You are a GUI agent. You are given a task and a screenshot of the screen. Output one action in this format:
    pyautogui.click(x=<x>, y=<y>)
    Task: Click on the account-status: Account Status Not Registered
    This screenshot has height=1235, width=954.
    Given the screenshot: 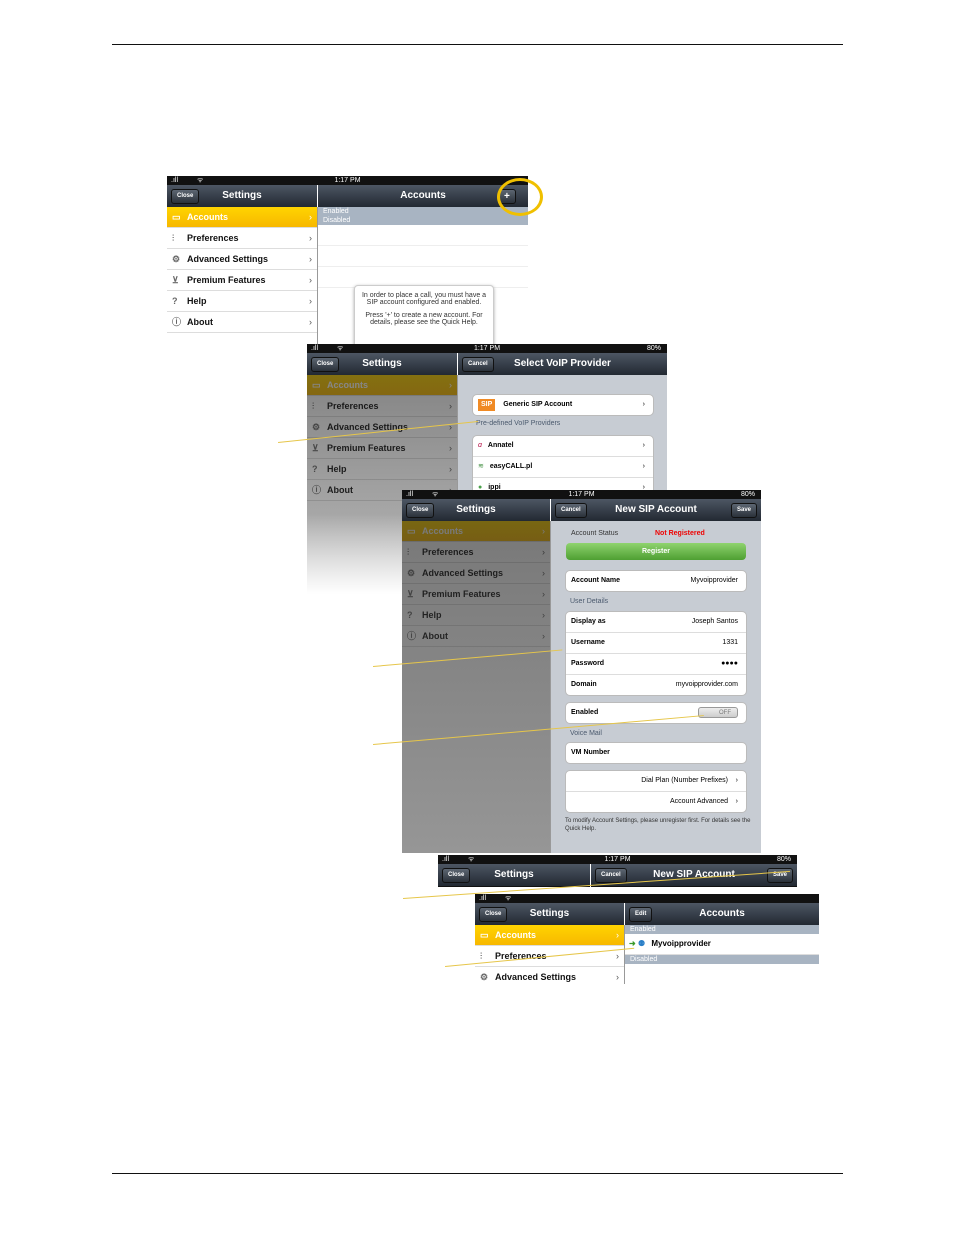 What is the action you would take?
    pyautogui.click(x=638, y=533)
    